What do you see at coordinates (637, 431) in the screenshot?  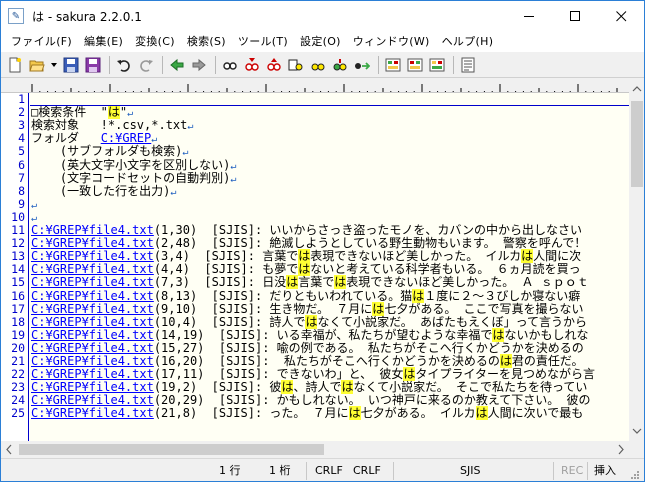 I see `scroll-down-icon` at bounding box center [637, 431].